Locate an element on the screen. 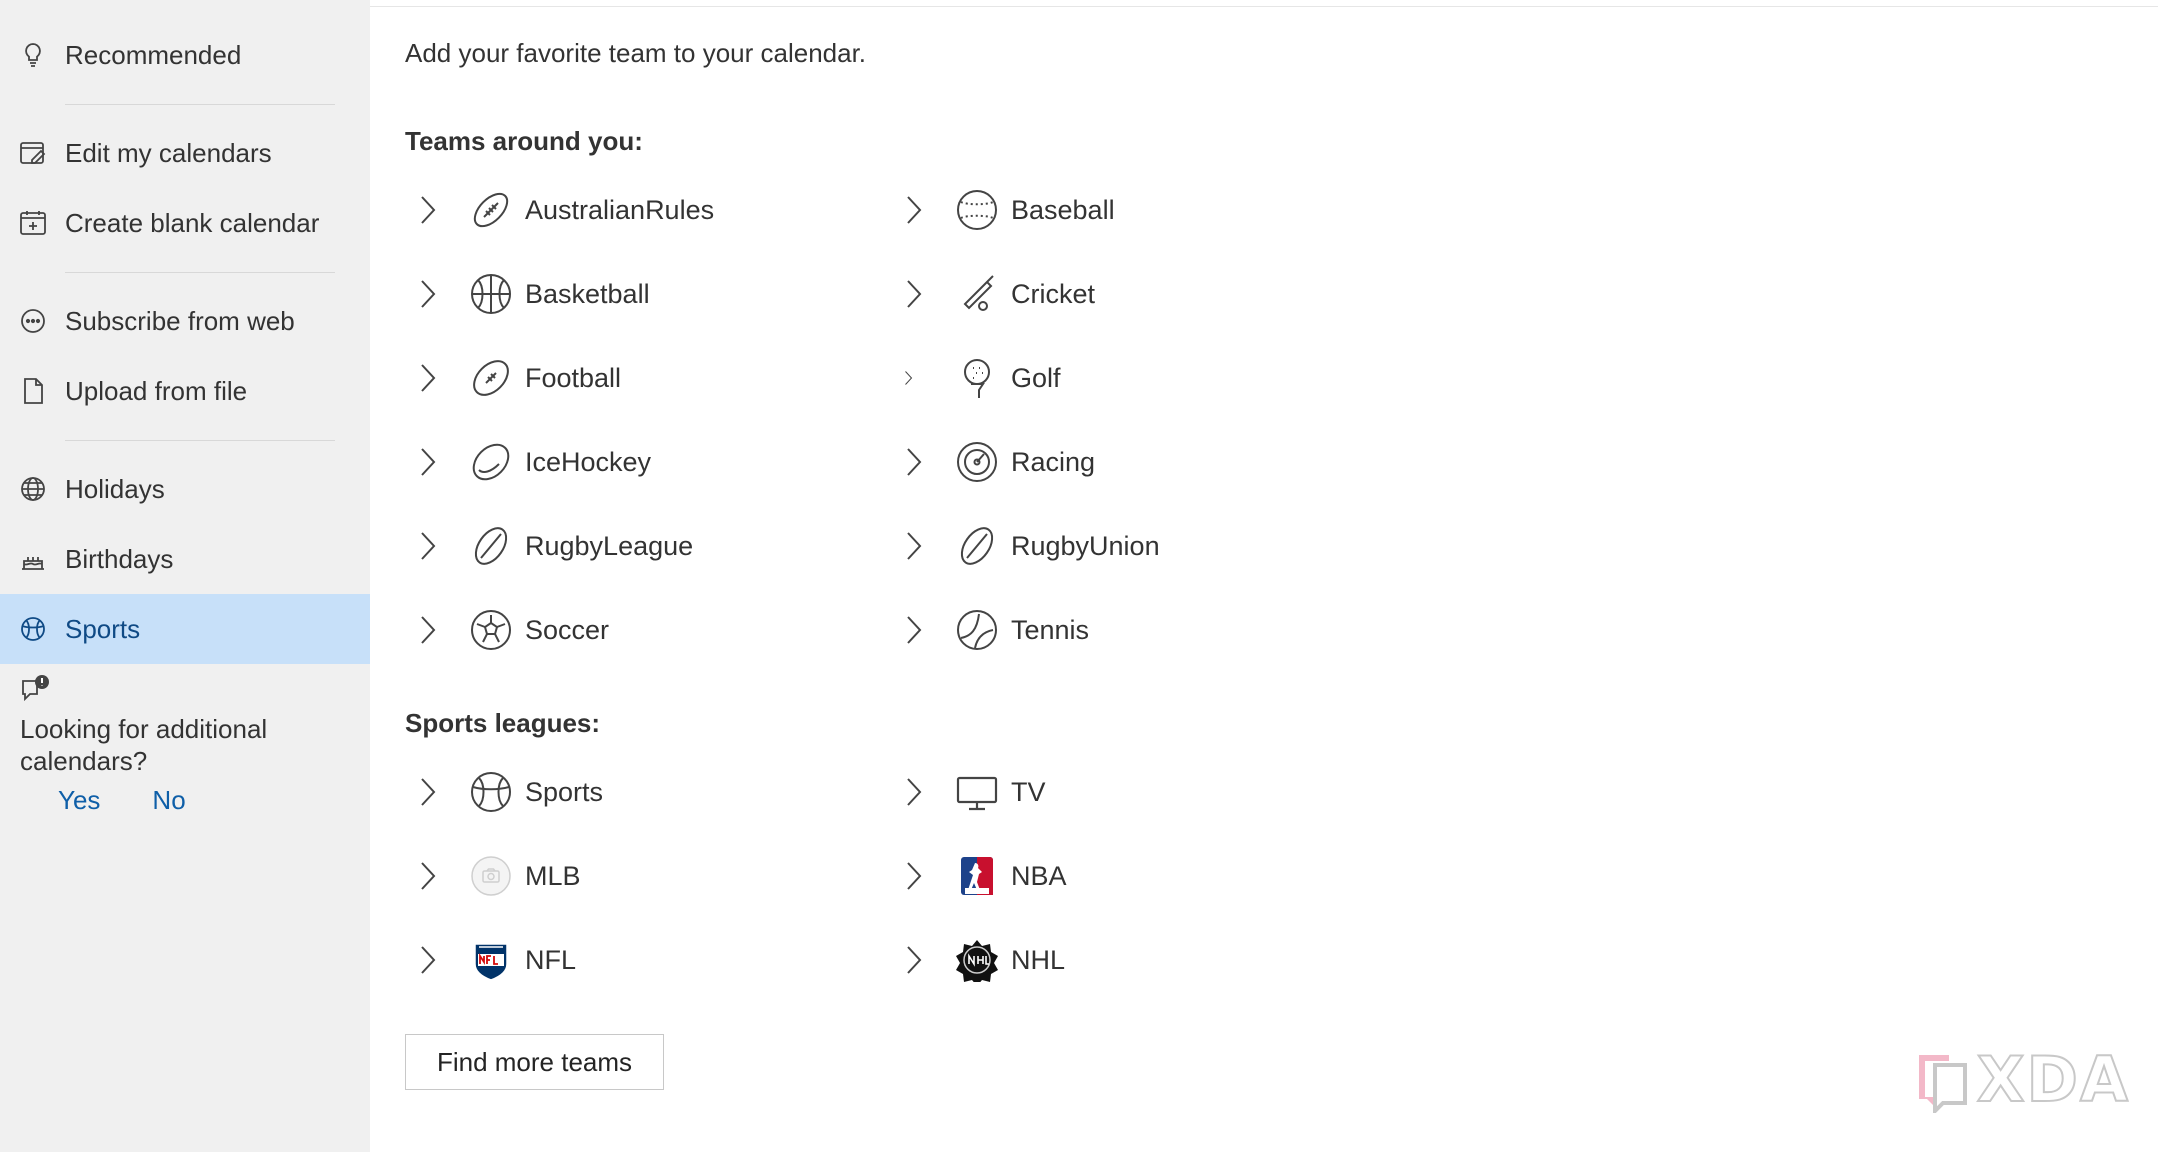  top-divider is located at coordinates (1264, 6).